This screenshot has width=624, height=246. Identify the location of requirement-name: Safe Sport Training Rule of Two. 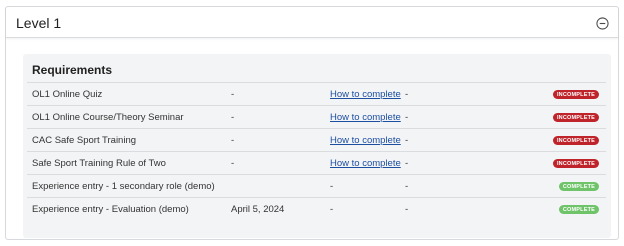
(99, 163).